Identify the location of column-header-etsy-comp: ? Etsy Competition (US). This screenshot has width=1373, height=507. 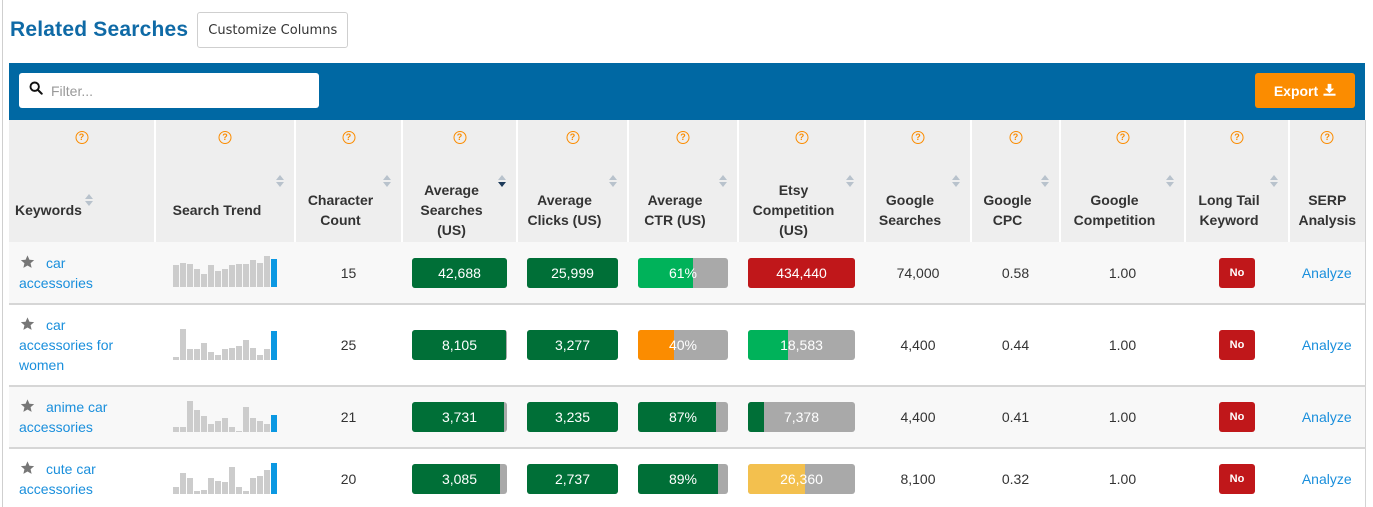
(802, 181).